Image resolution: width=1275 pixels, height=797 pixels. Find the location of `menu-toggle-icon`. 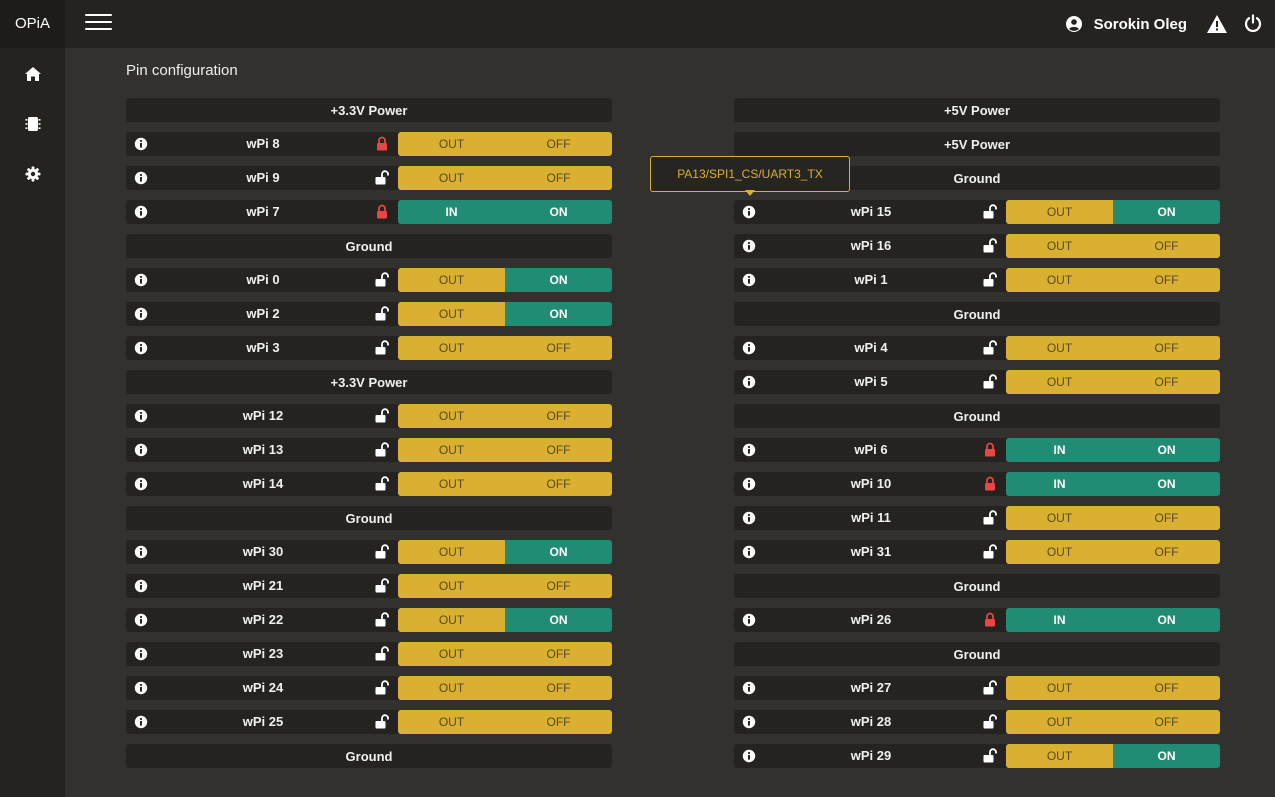

menu-toggle-icon is located at coordinates (98, 23).